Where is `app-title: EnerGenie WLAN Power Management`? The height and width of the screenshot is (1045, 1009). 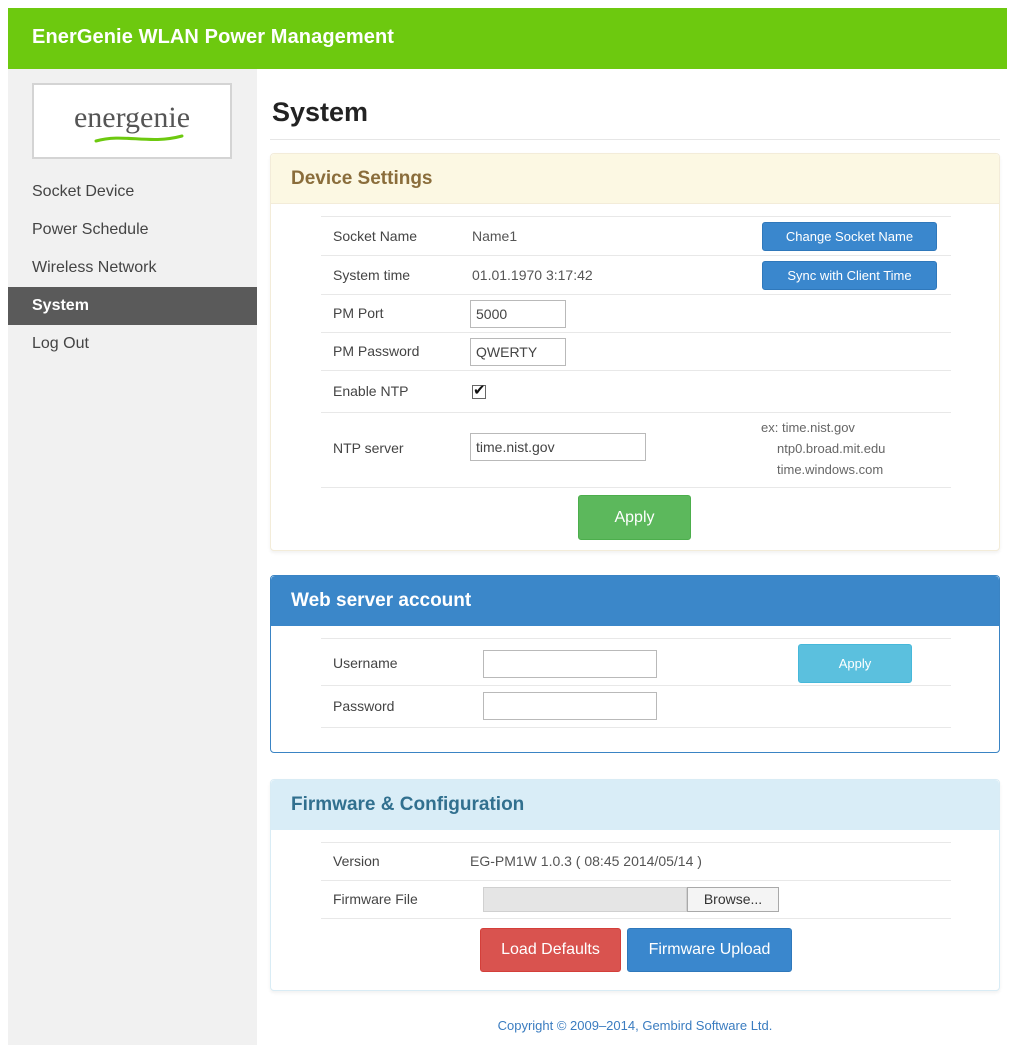 app-title: EnerGenie WLAN Power Management is located at coordinates (213, 37).